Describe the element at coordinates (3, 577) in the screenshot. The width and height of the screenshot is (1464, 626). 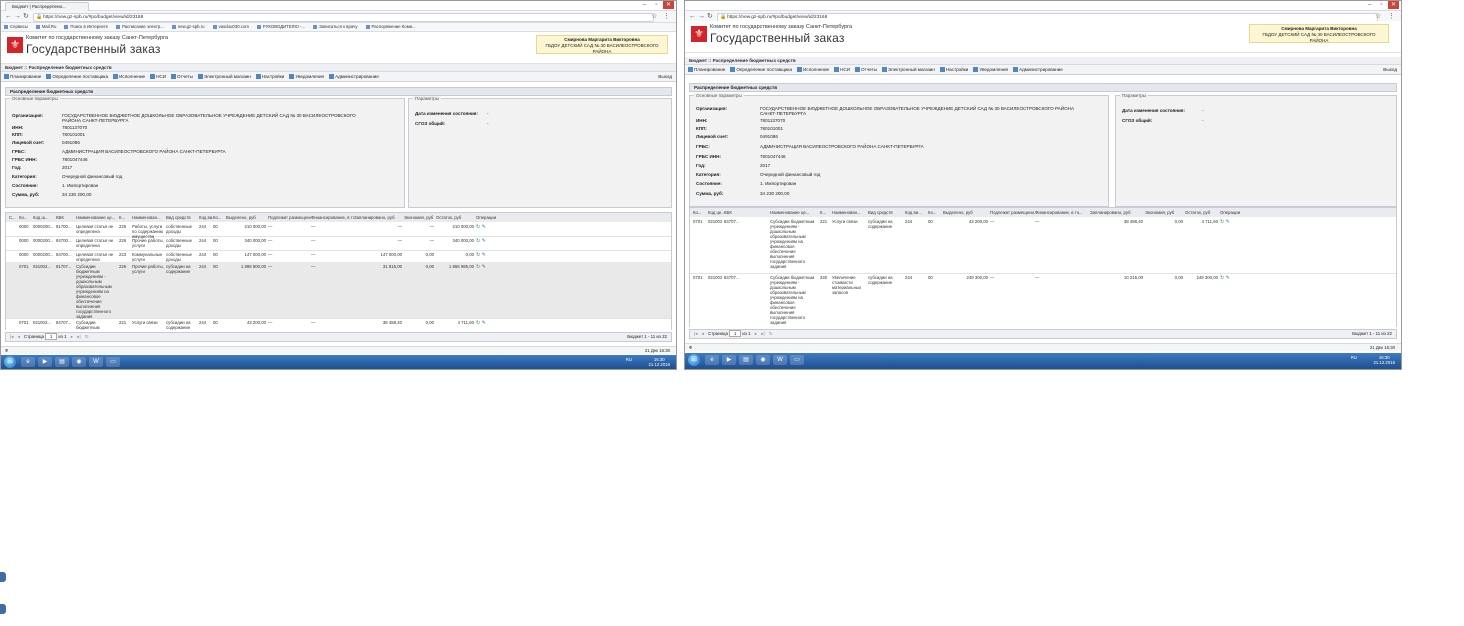
I see `desktop-icon` at that location.